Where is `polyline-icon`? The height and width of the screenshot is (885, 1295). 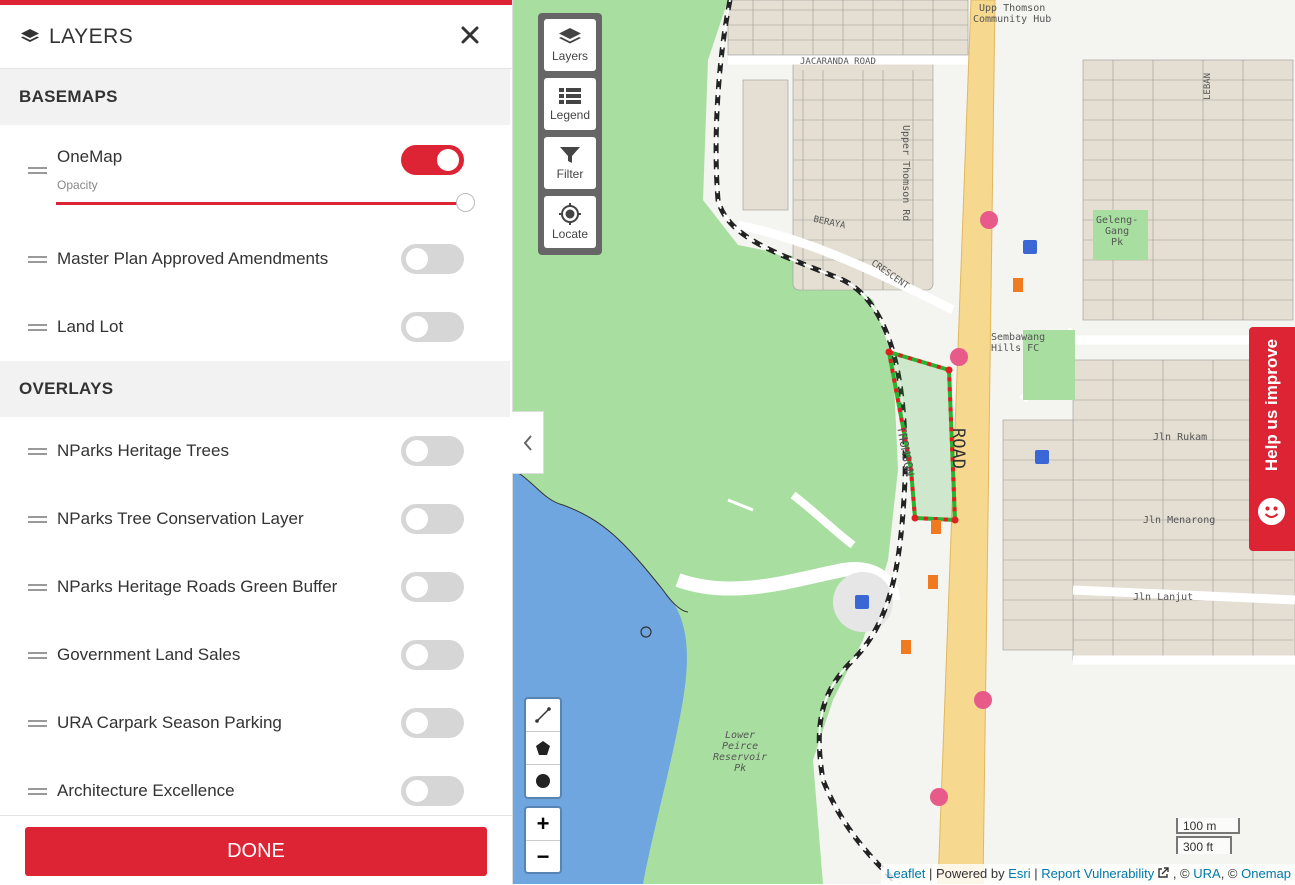 polyline-icon is located at coordinates (543, 715).